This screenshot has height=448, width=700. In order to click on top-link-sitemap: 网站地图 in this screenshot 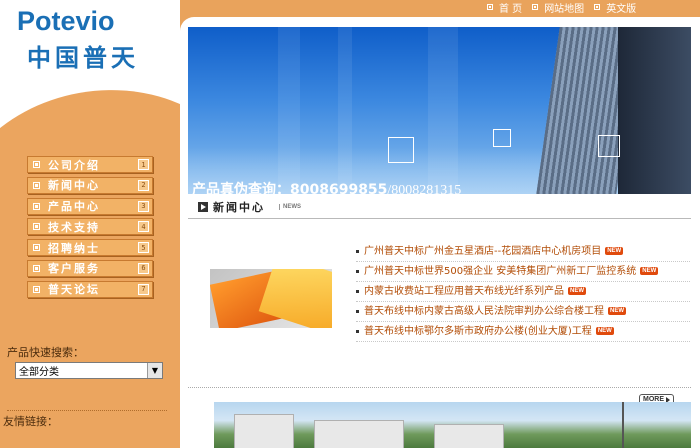, I will do `click(558, 7)`.